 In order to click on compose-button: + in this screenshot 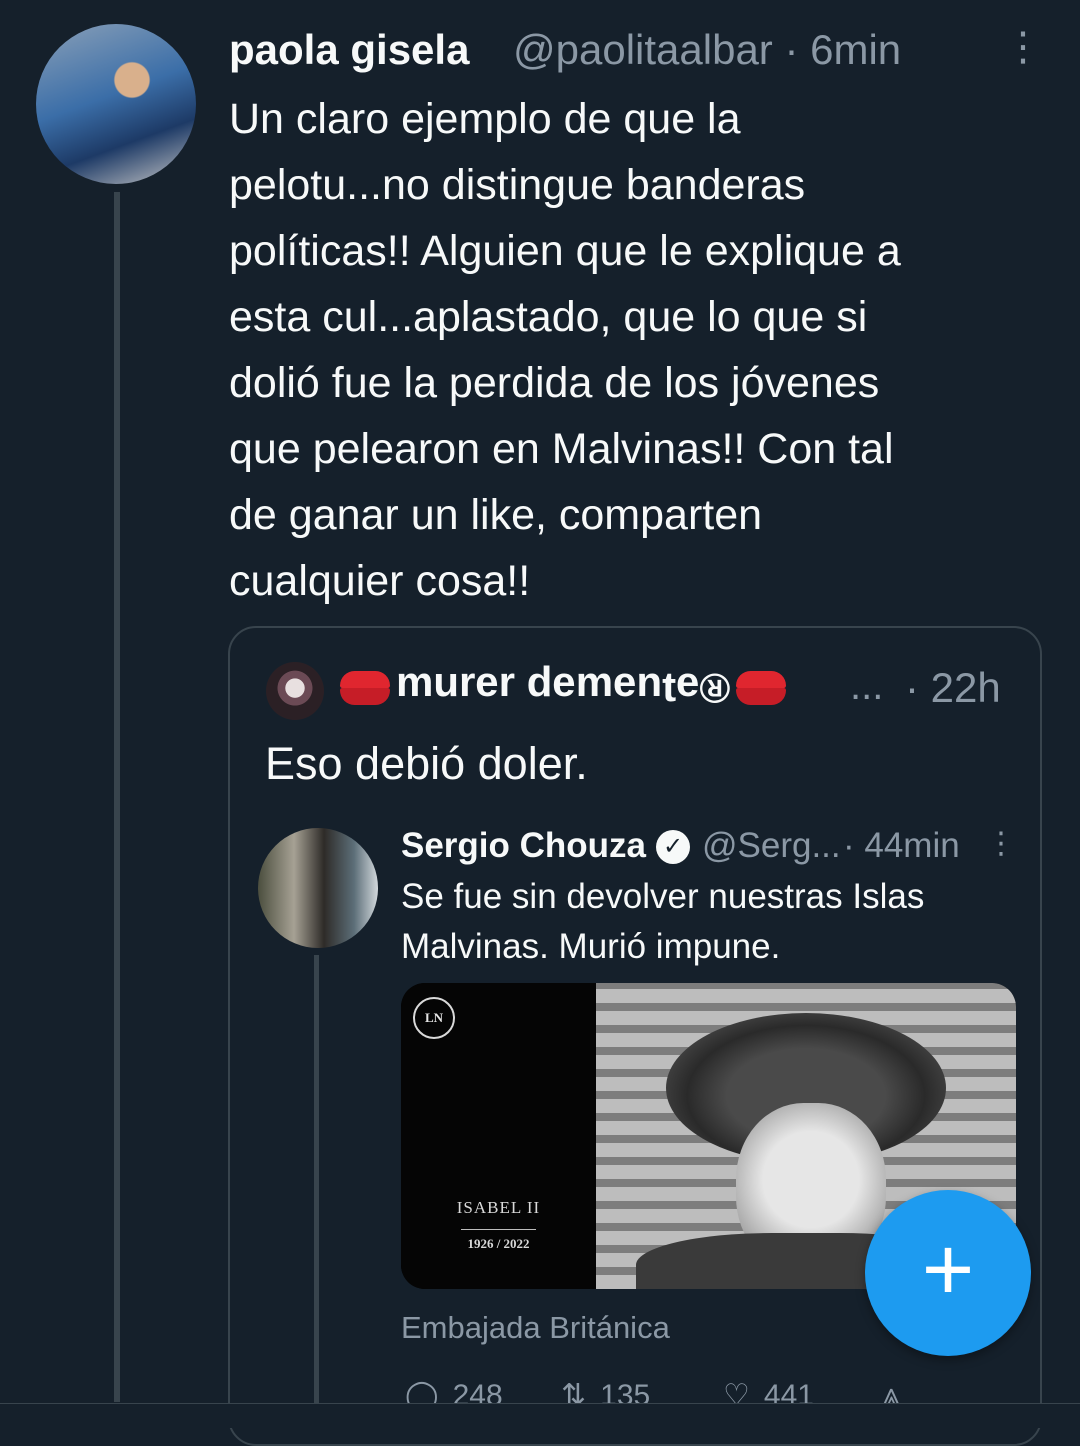, I will do `click(948, 1273)`.